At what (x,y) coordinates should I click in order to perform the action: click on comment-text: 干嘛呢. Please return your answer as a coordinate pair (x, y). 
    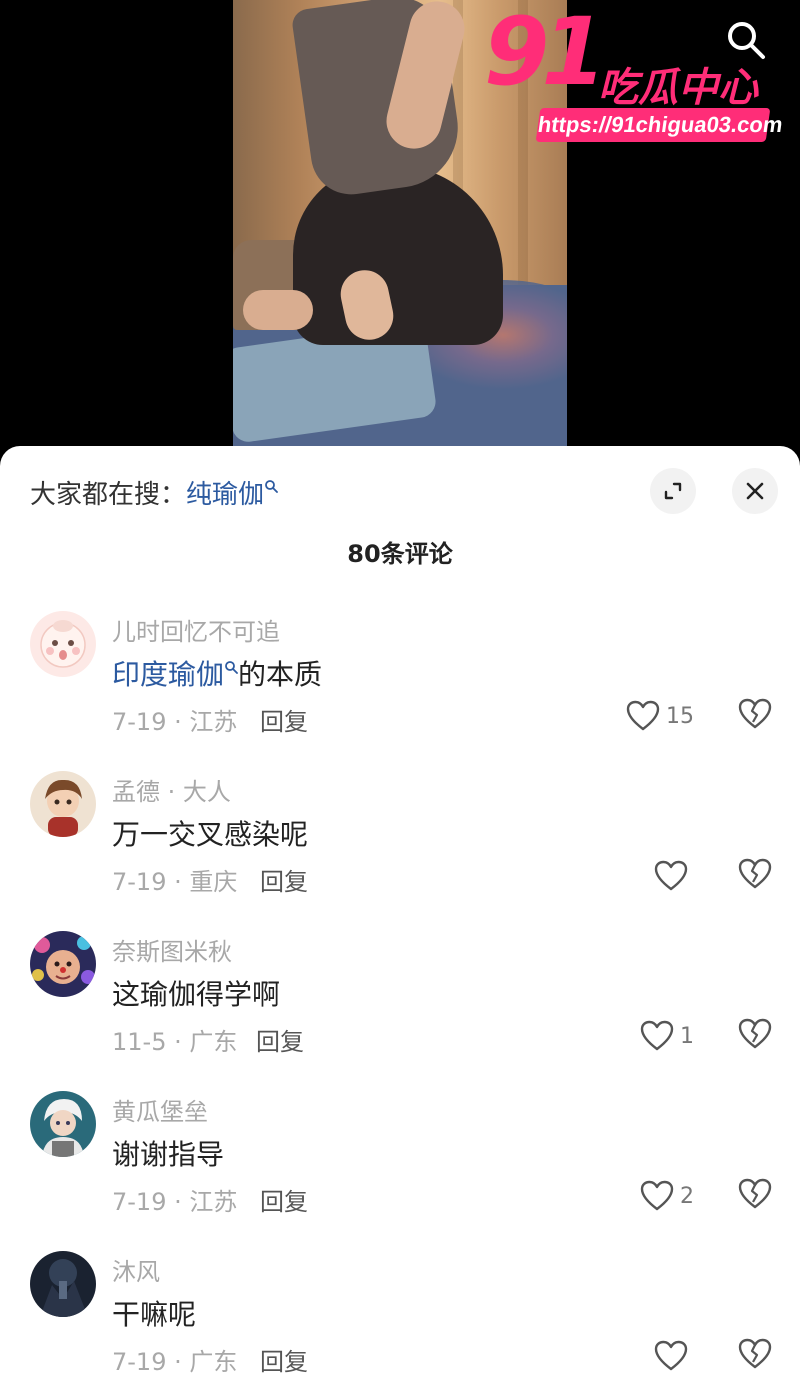
    Looking at the image, I should click on (154, 1313).